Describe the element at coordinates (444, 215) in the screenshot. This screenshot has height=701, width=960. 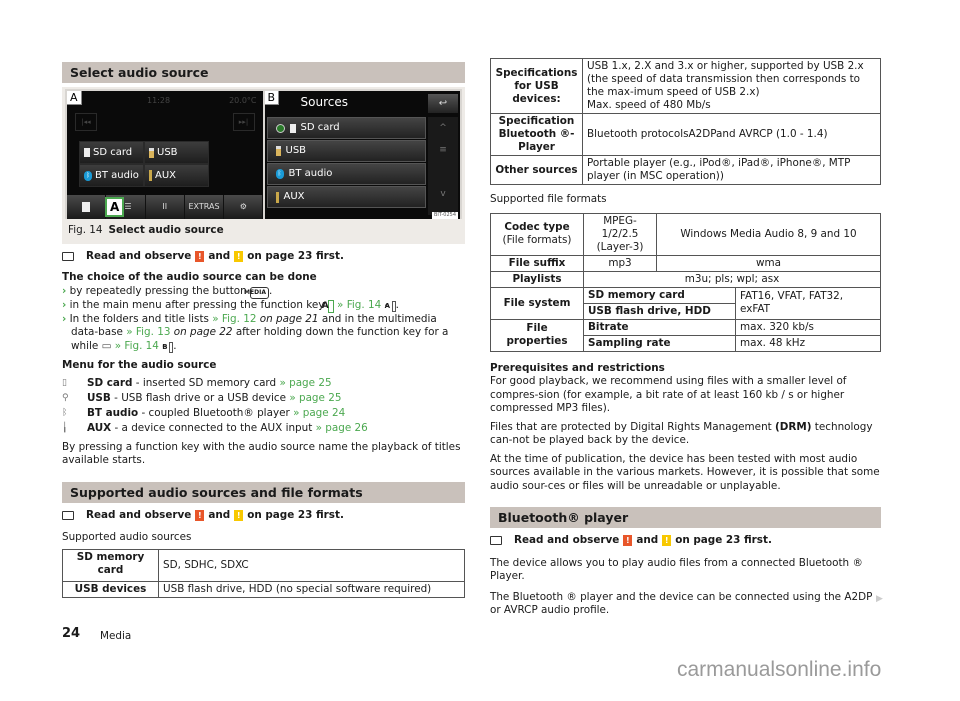
I see `figure-code: BIT-0254` at that location.